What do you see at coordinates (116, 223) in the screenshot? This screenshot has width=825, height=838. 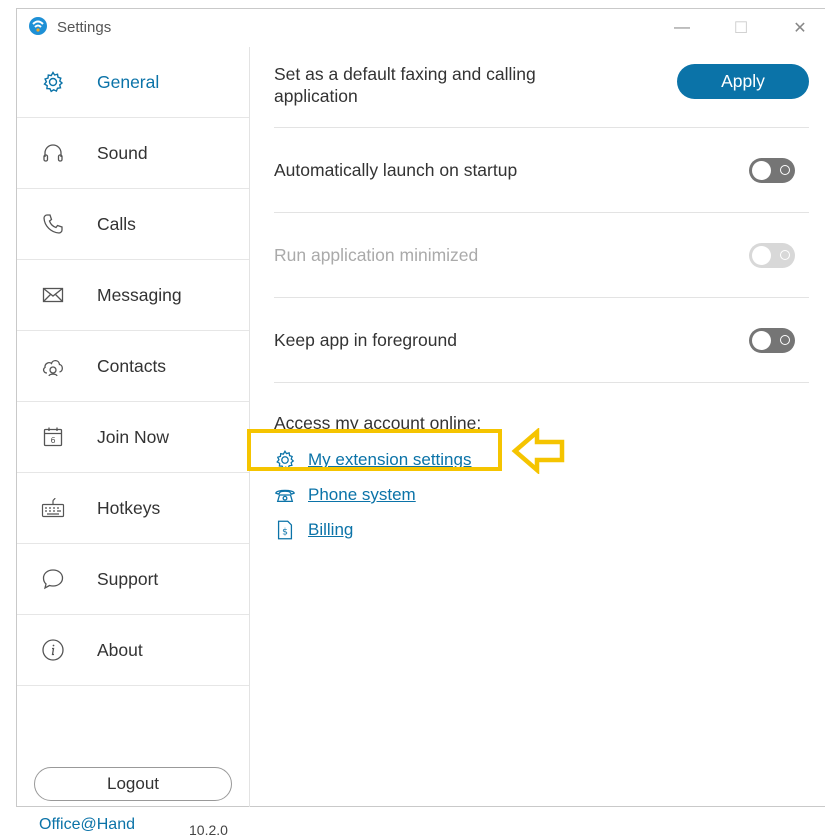 I see `sidebar-item-label: Calls` at bounding box center [116, 223].